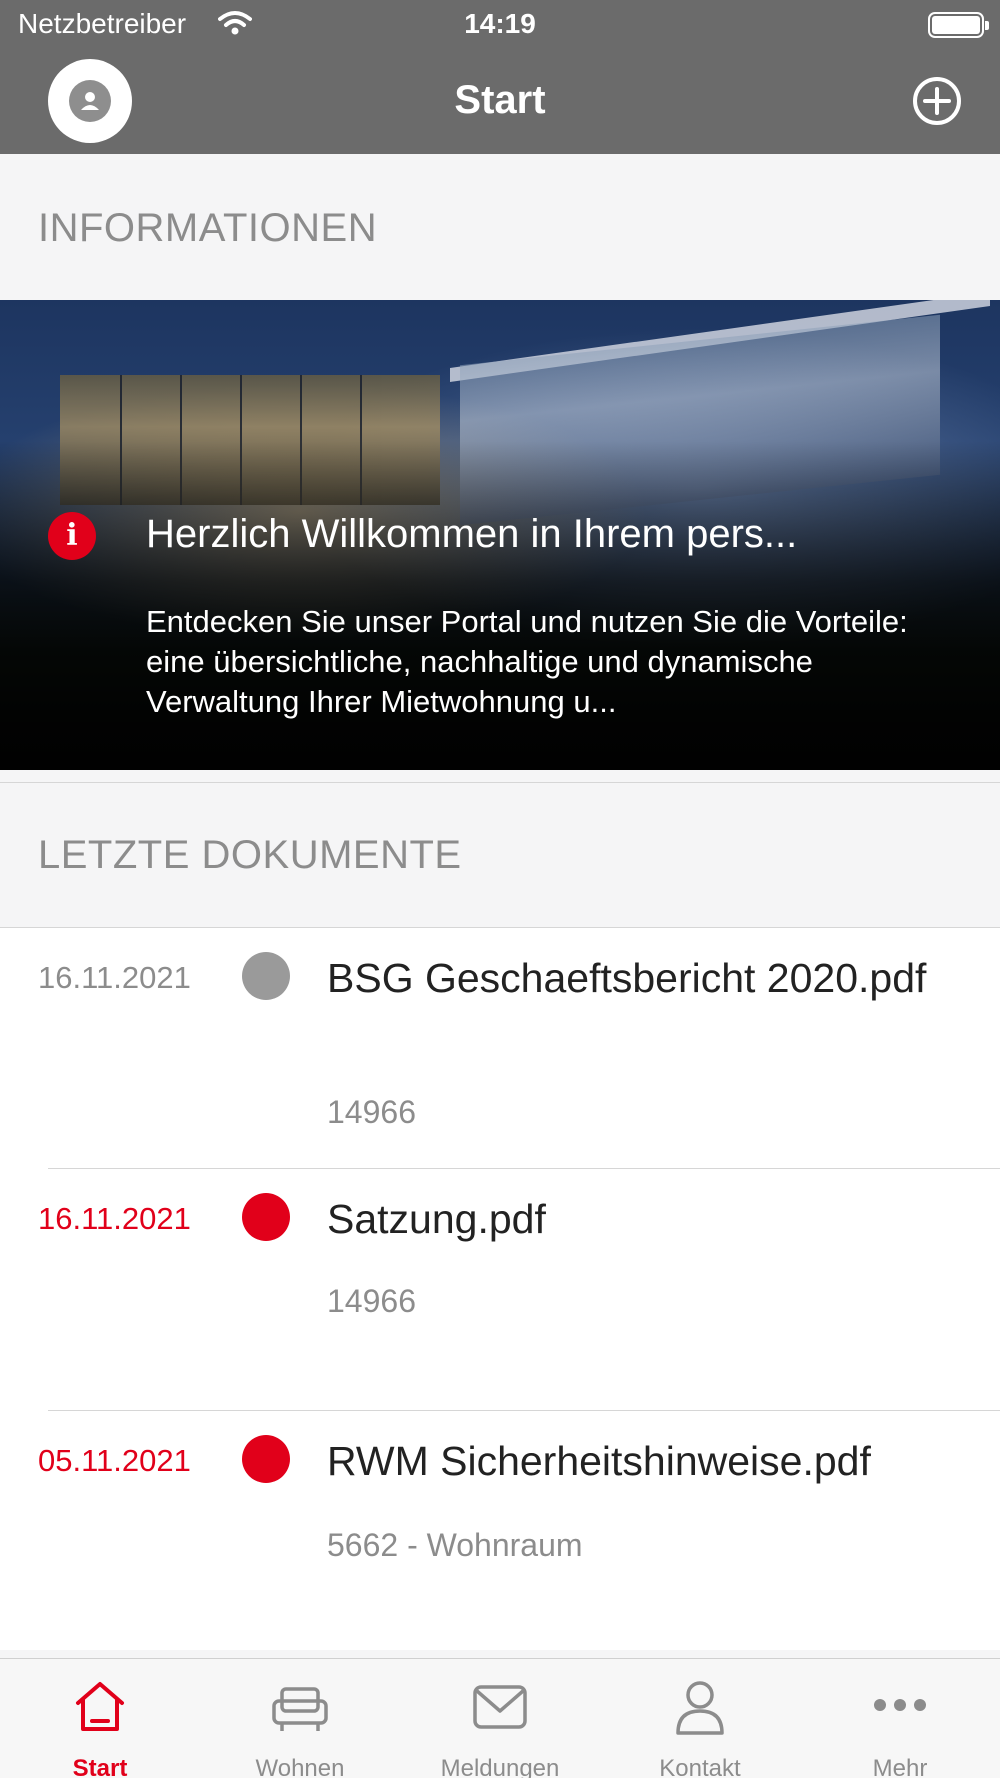  Describe the element at coordinates (100, 1766) in the screenshot. I see `tab-label: Start` at that location.